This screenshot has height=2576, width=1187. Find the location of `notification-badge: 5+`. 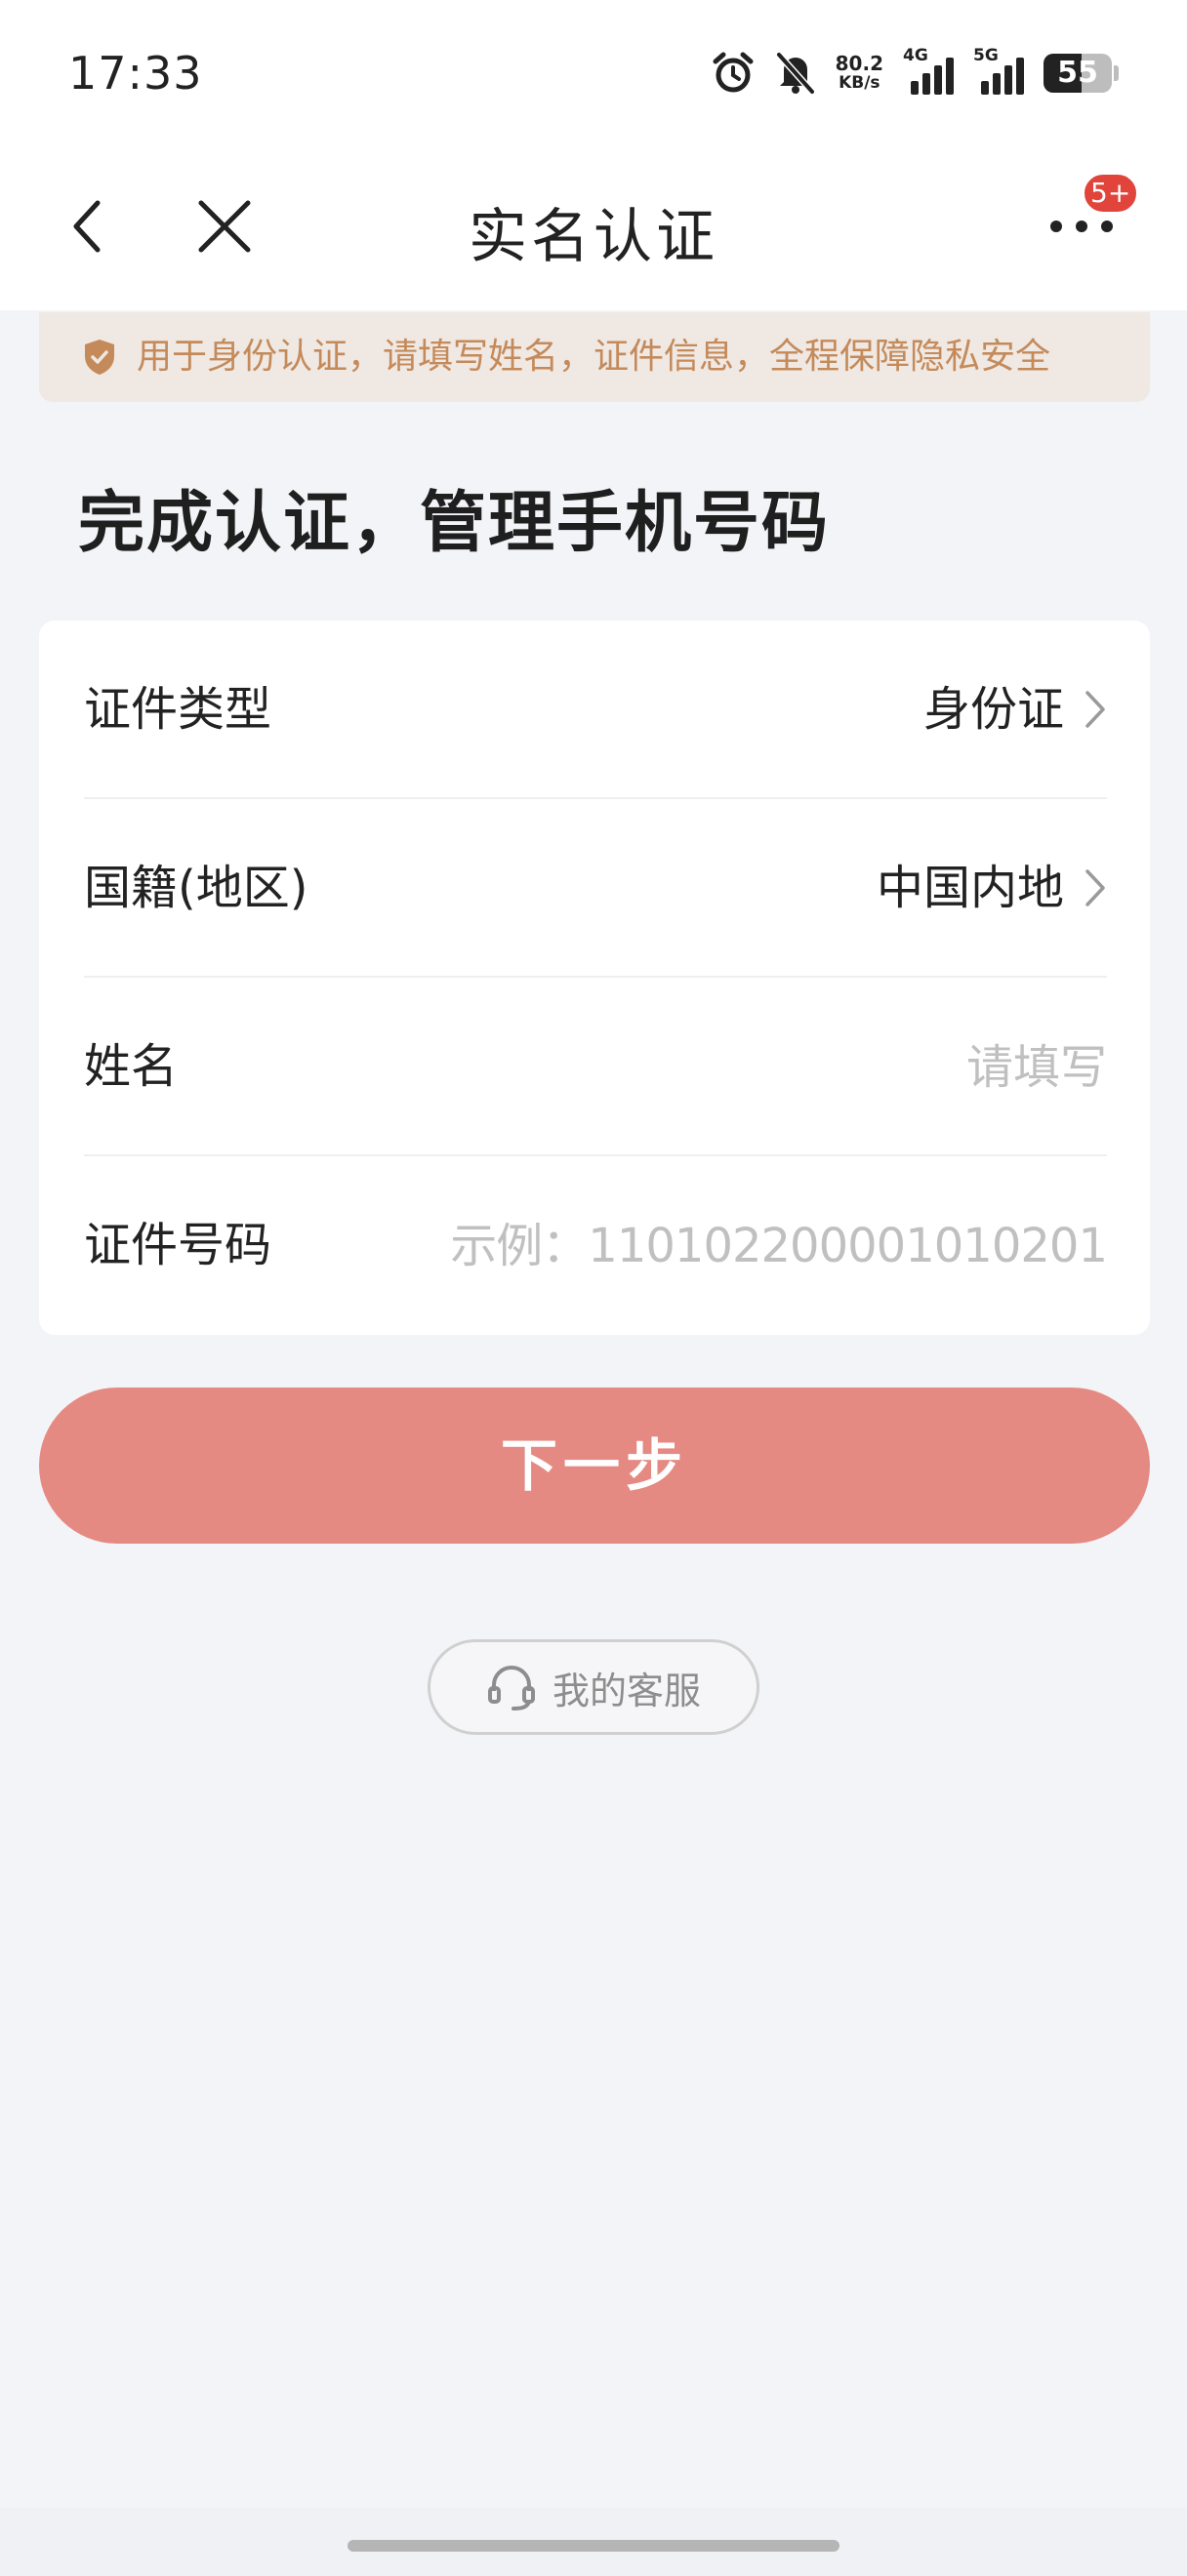

notification-badge: 5+ is located at coordinates (1111, 193).